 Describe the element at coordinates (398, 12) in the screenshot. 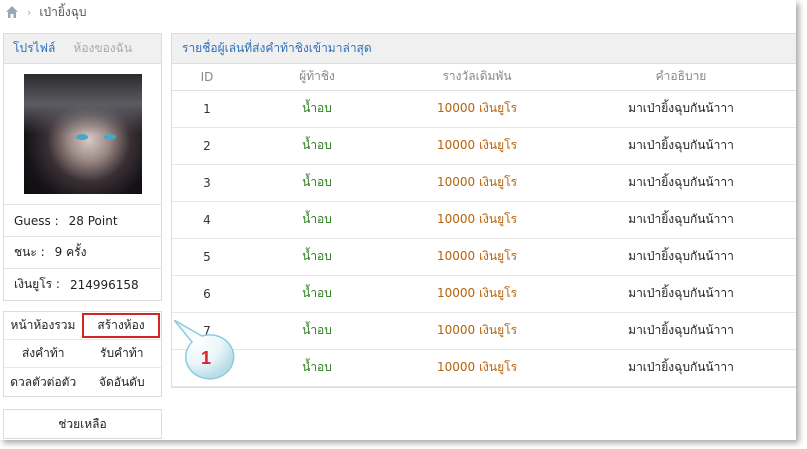

I see `breadcrumb: › เป่ายิ้งฉุบ` at that location.